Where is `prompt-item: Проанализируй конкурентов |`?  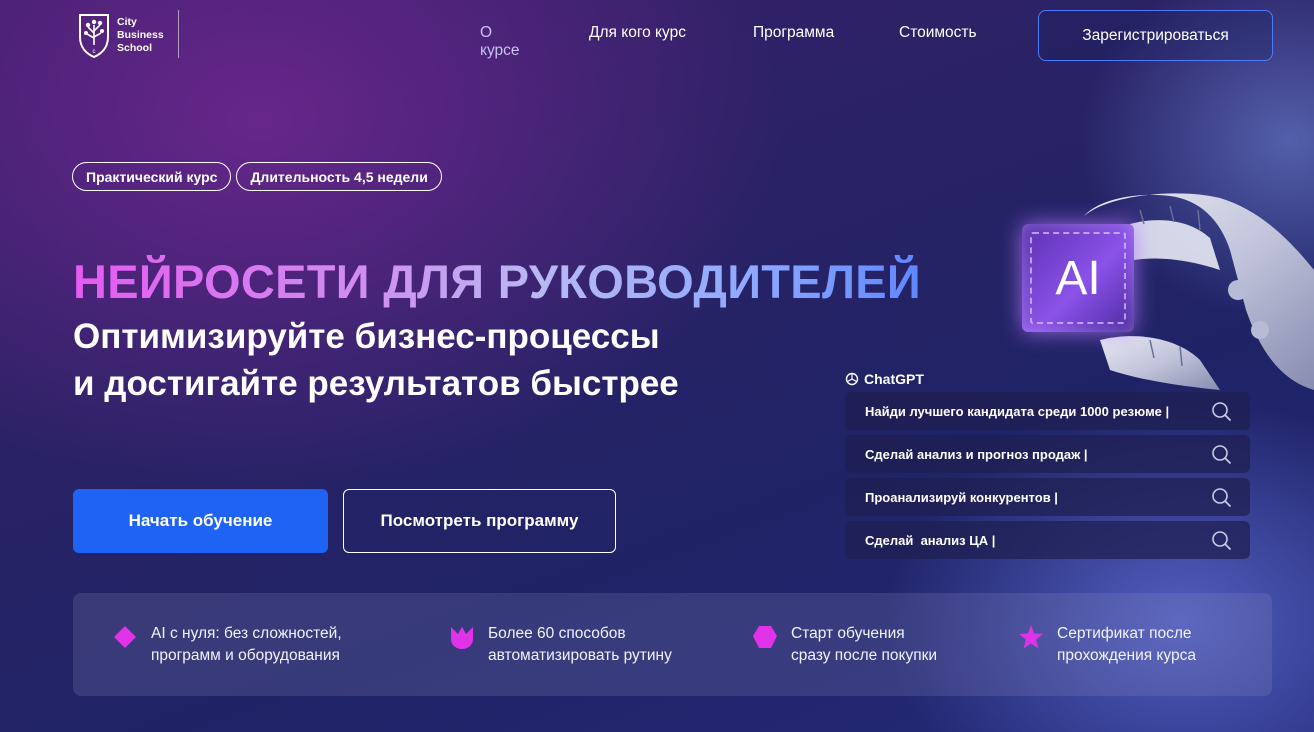
prompt-item: Проанализируй конкурентов | is located at coordinates (1047, 497).